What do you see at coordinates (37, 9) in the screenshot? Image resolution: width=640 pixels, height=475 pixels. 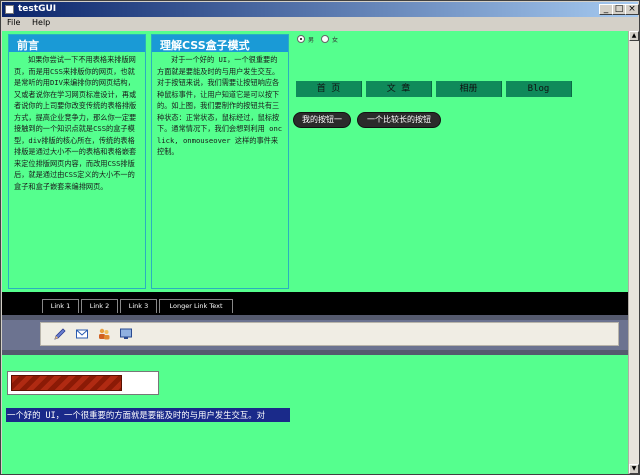 I see `window-title: testGUI` at bounding box center [37, 9].